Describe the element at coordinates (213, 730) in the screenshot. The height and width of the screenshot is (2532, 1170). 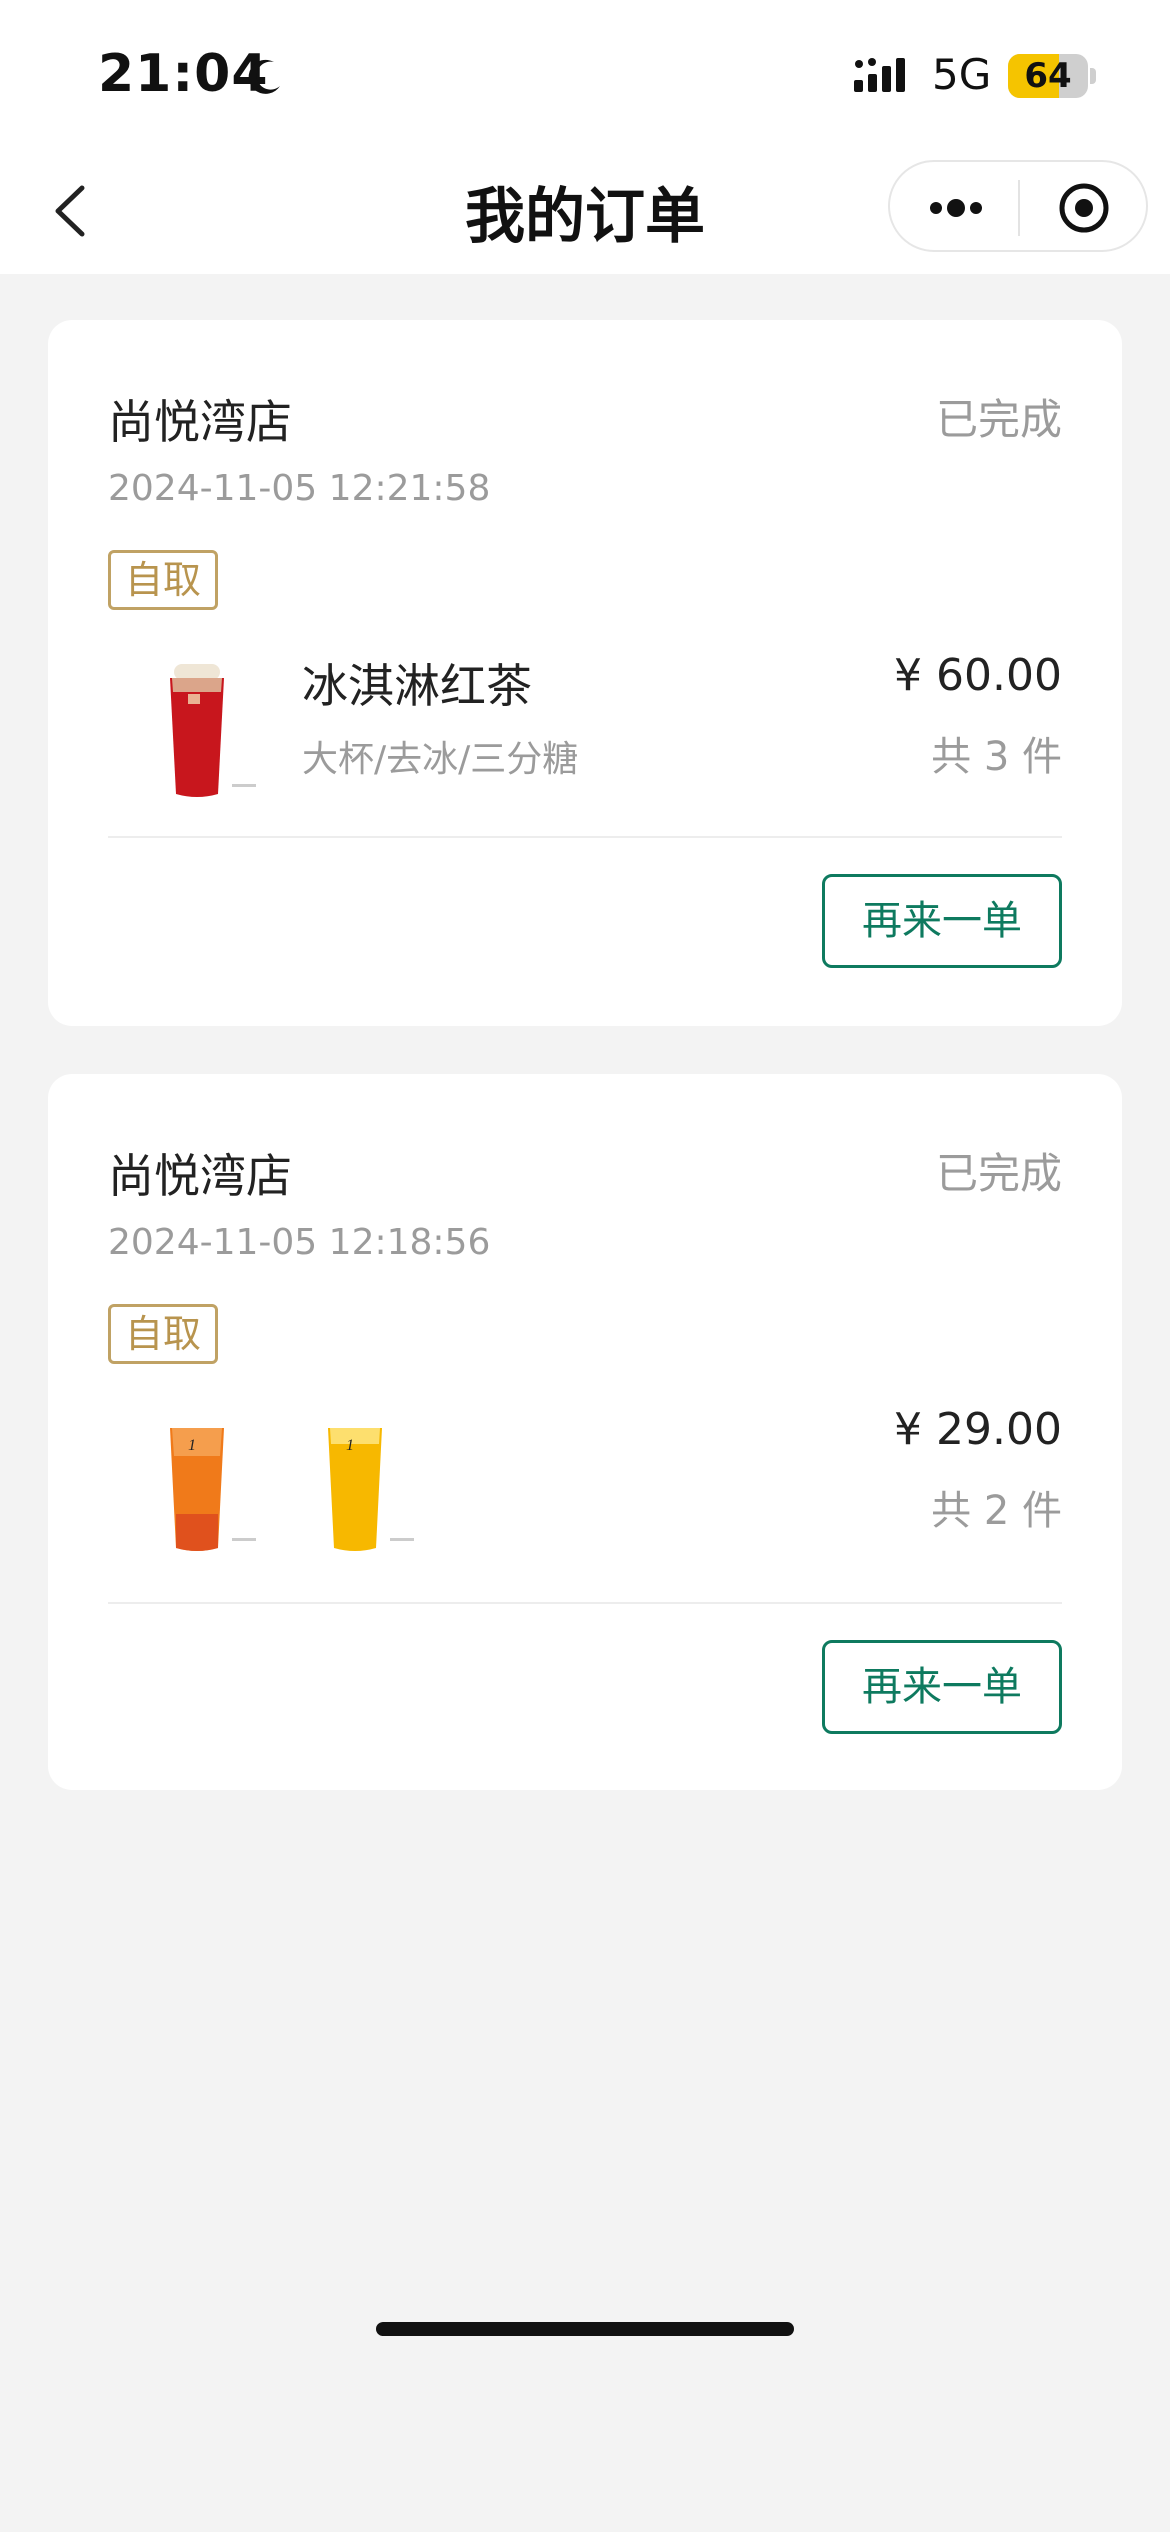
I see `red-tea-cup-image` at that location.